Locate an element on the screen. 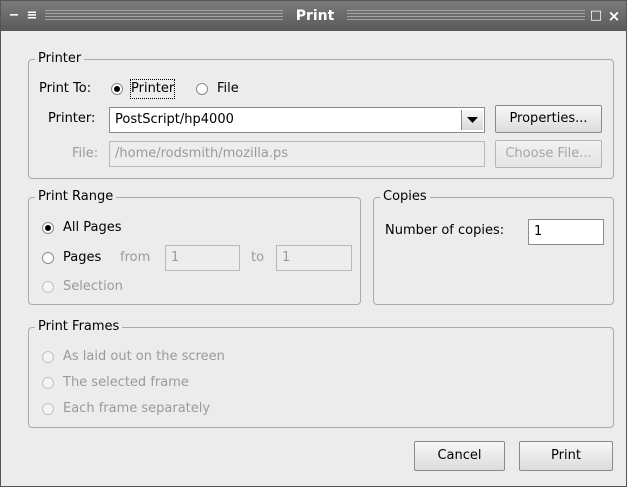 Image resolution: width=627 pixels, height=487 pixels. print-to-printer-radio is located at coordinates (117, 89).